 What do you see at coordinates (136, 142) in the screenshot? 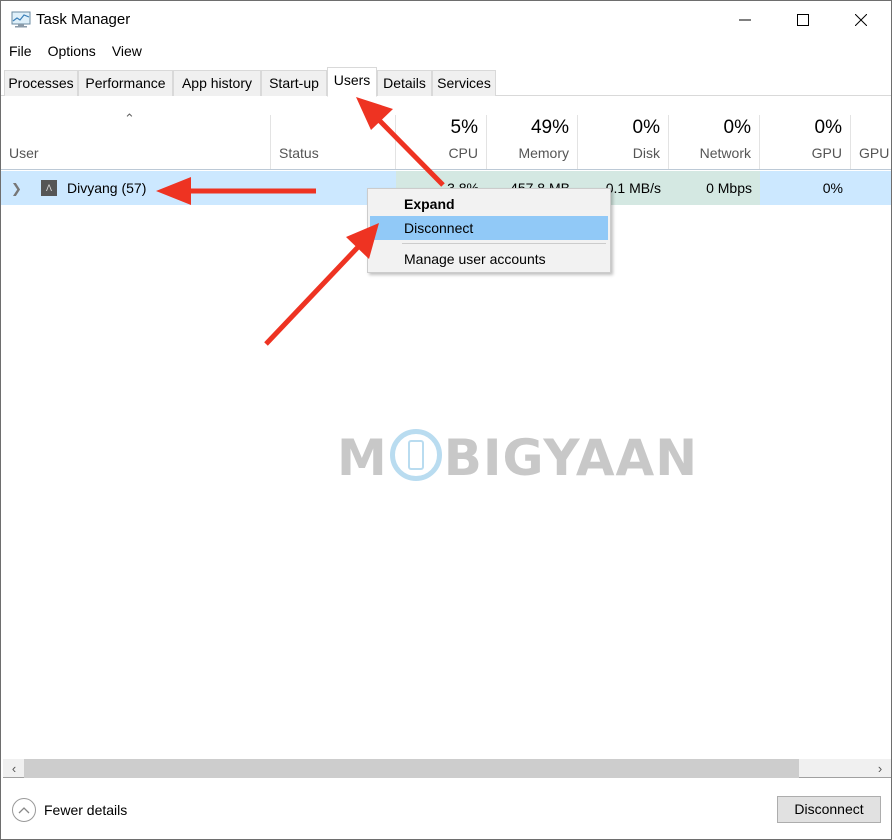
I see `column-header-user: User` at bounding box center [136, 142].